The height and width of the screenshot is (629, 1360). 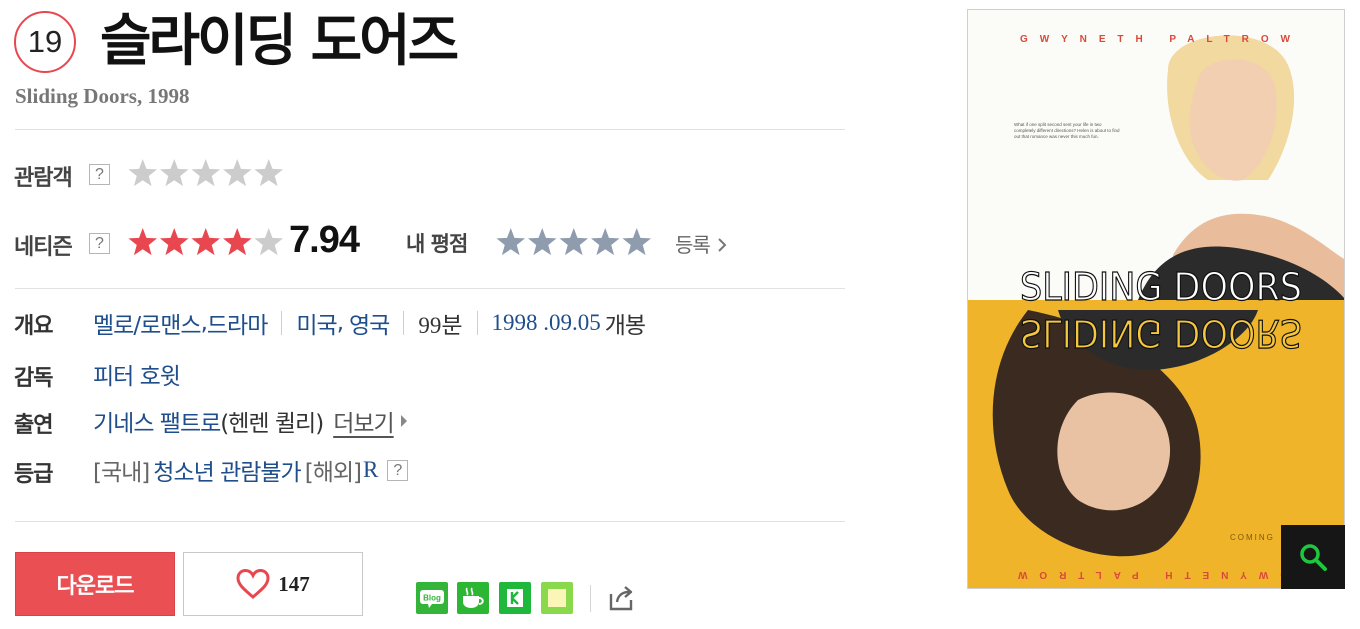 I want to click on genre-link-romance: 멜로/로맨스, so click(x=147, y=323).